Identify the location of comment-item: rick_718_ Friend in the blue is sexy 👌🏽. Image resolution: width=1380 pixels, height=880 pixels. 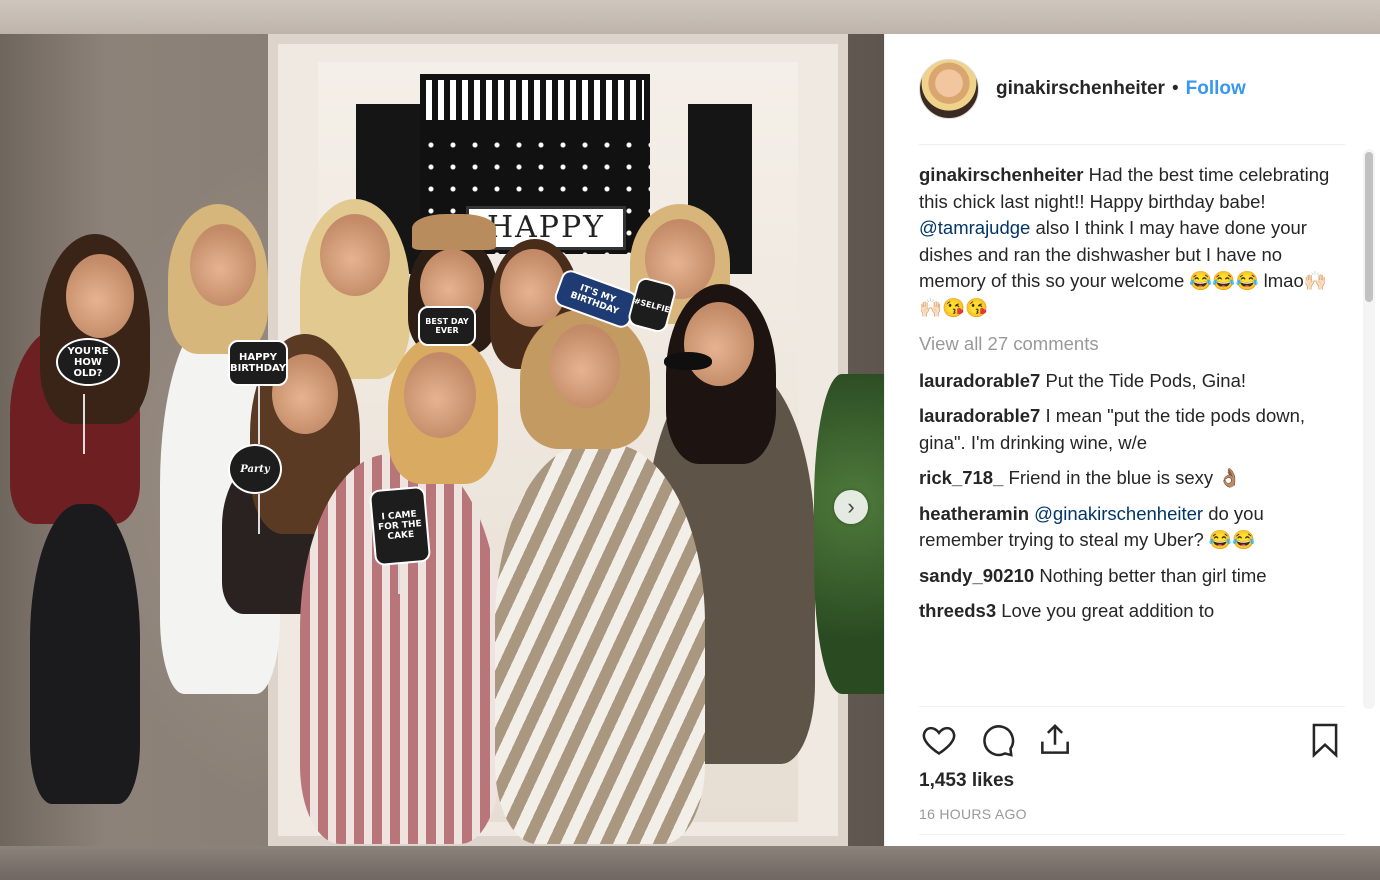
(1131, 478).